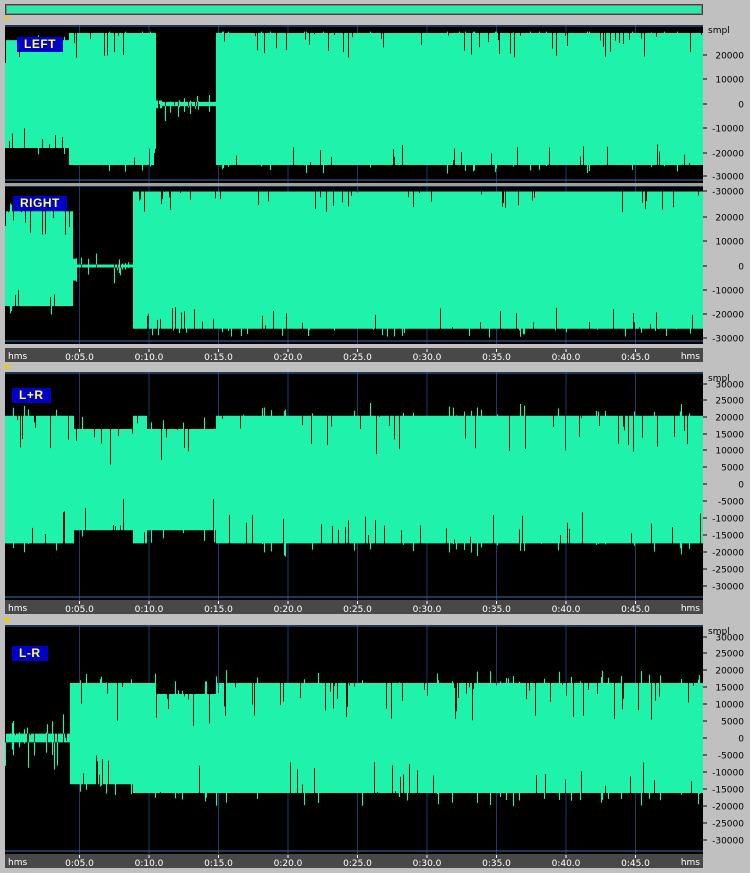  I want to click on amplitude-tick-label: 25000, so click(729, 655).